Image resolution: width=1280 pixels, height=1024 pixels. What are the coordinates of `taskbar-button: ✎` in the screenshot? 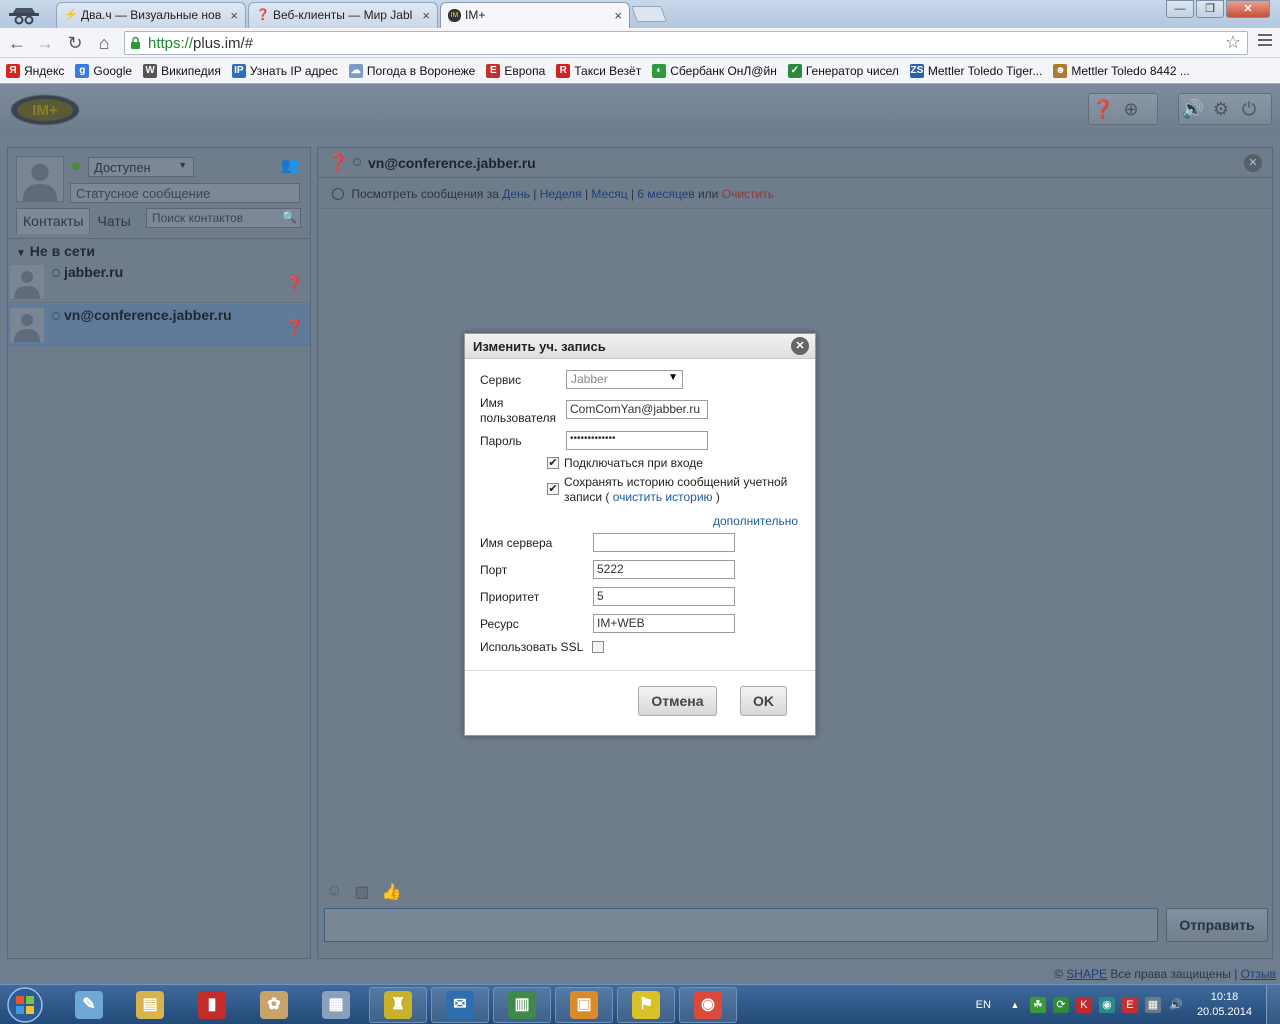 It's located at (89, 1005).